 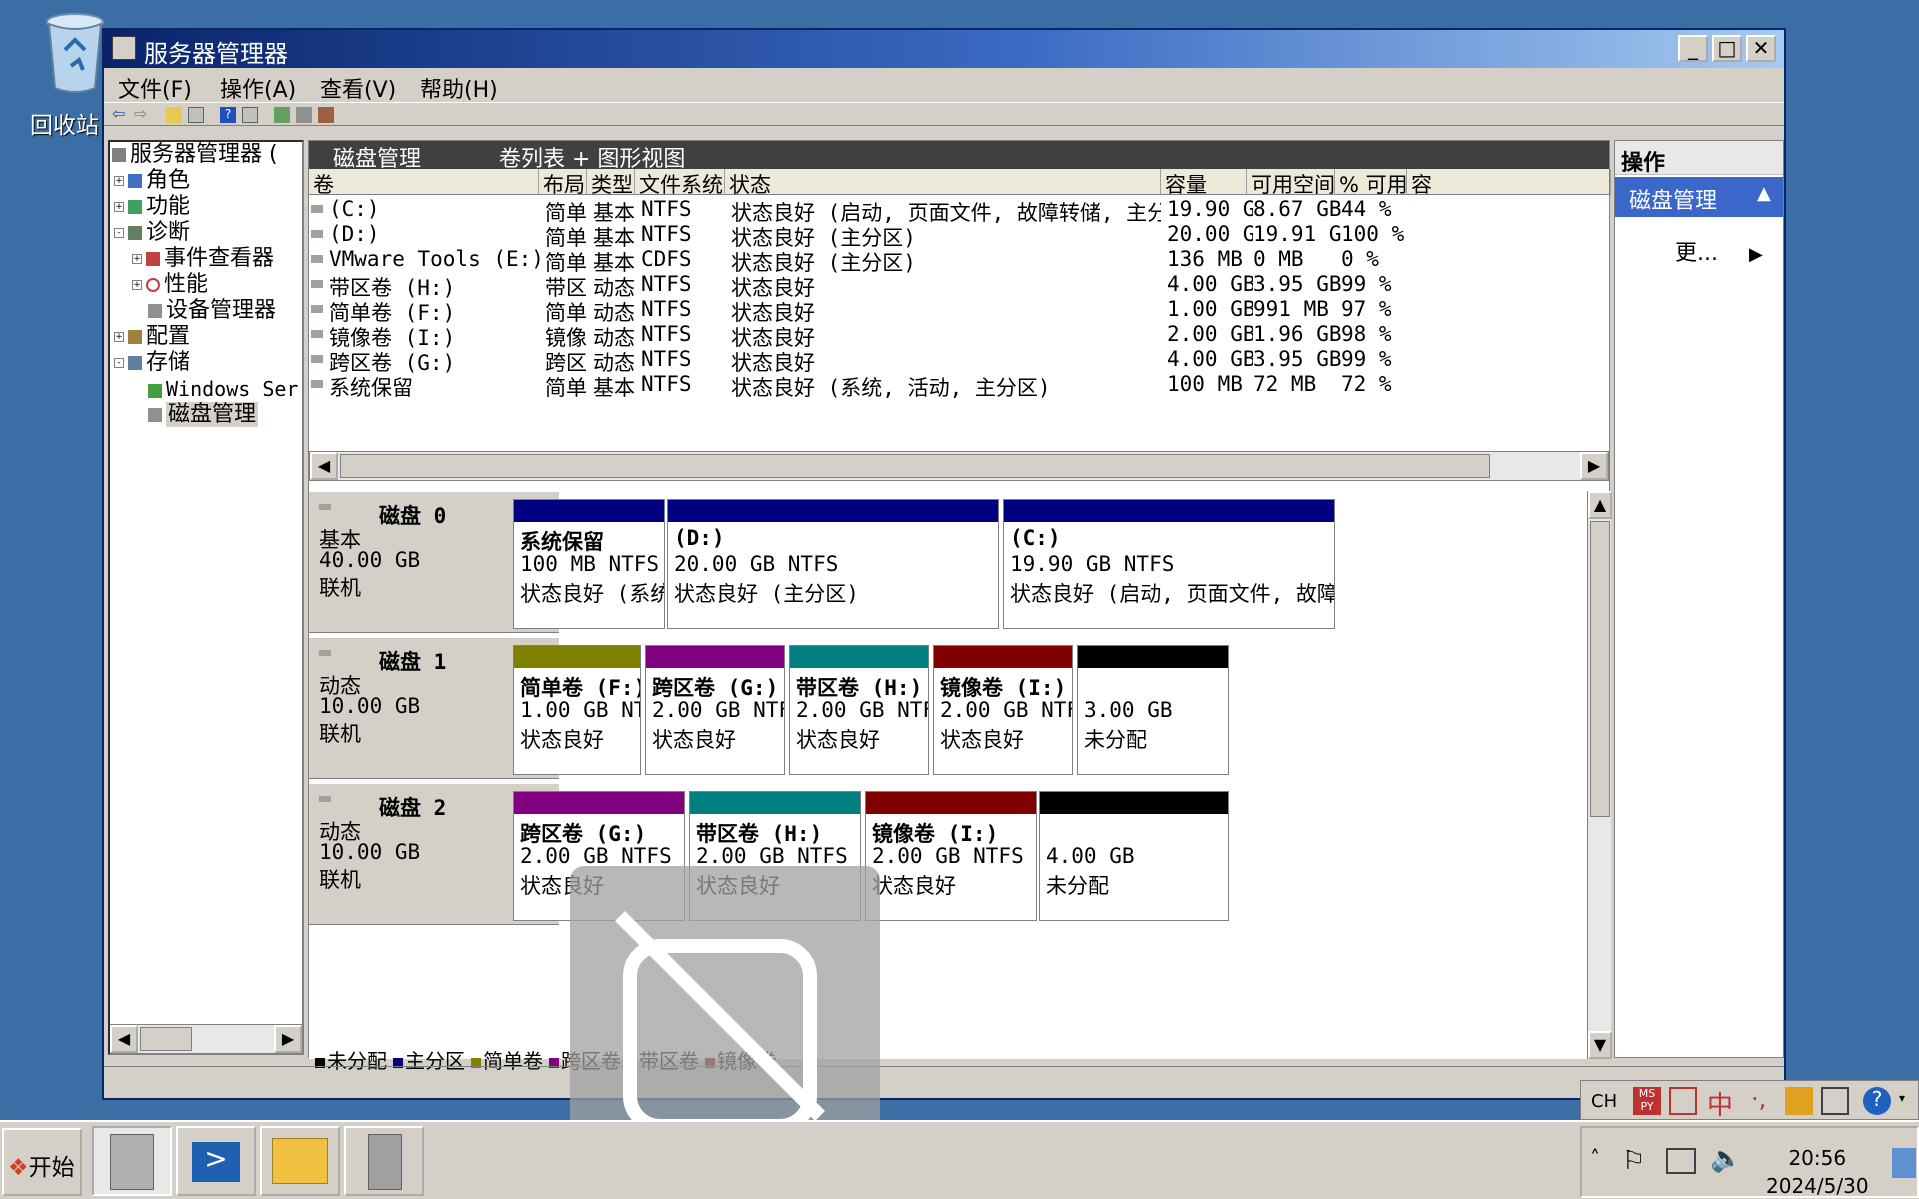 What do you see at coordinates (1673, 201) in the screenshot?
I see `actions-section-label: 磁盘管理` at bounding box center [1673, 201].